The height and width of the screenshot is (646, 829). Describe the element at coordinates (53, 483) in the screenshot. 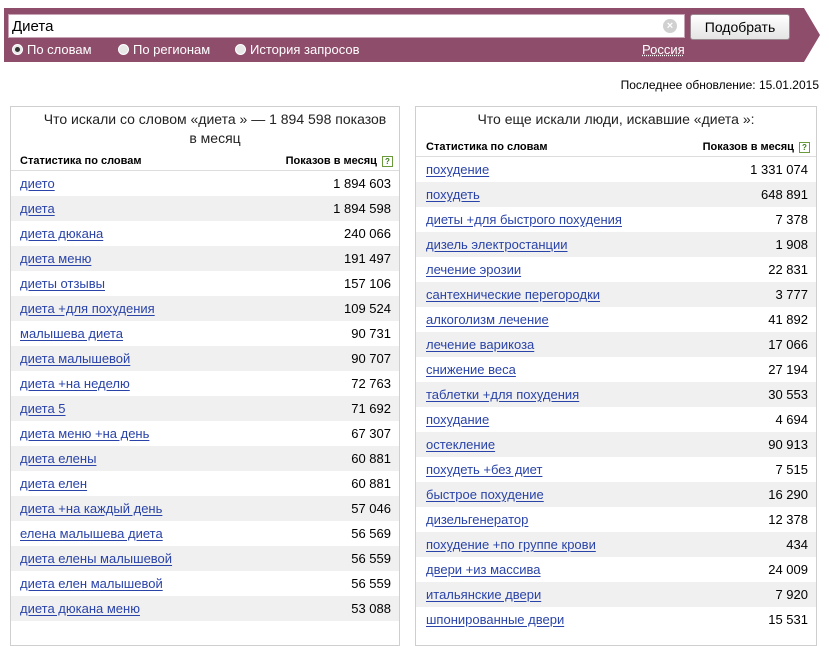

I see `keyword-link: диета елен` at that location.